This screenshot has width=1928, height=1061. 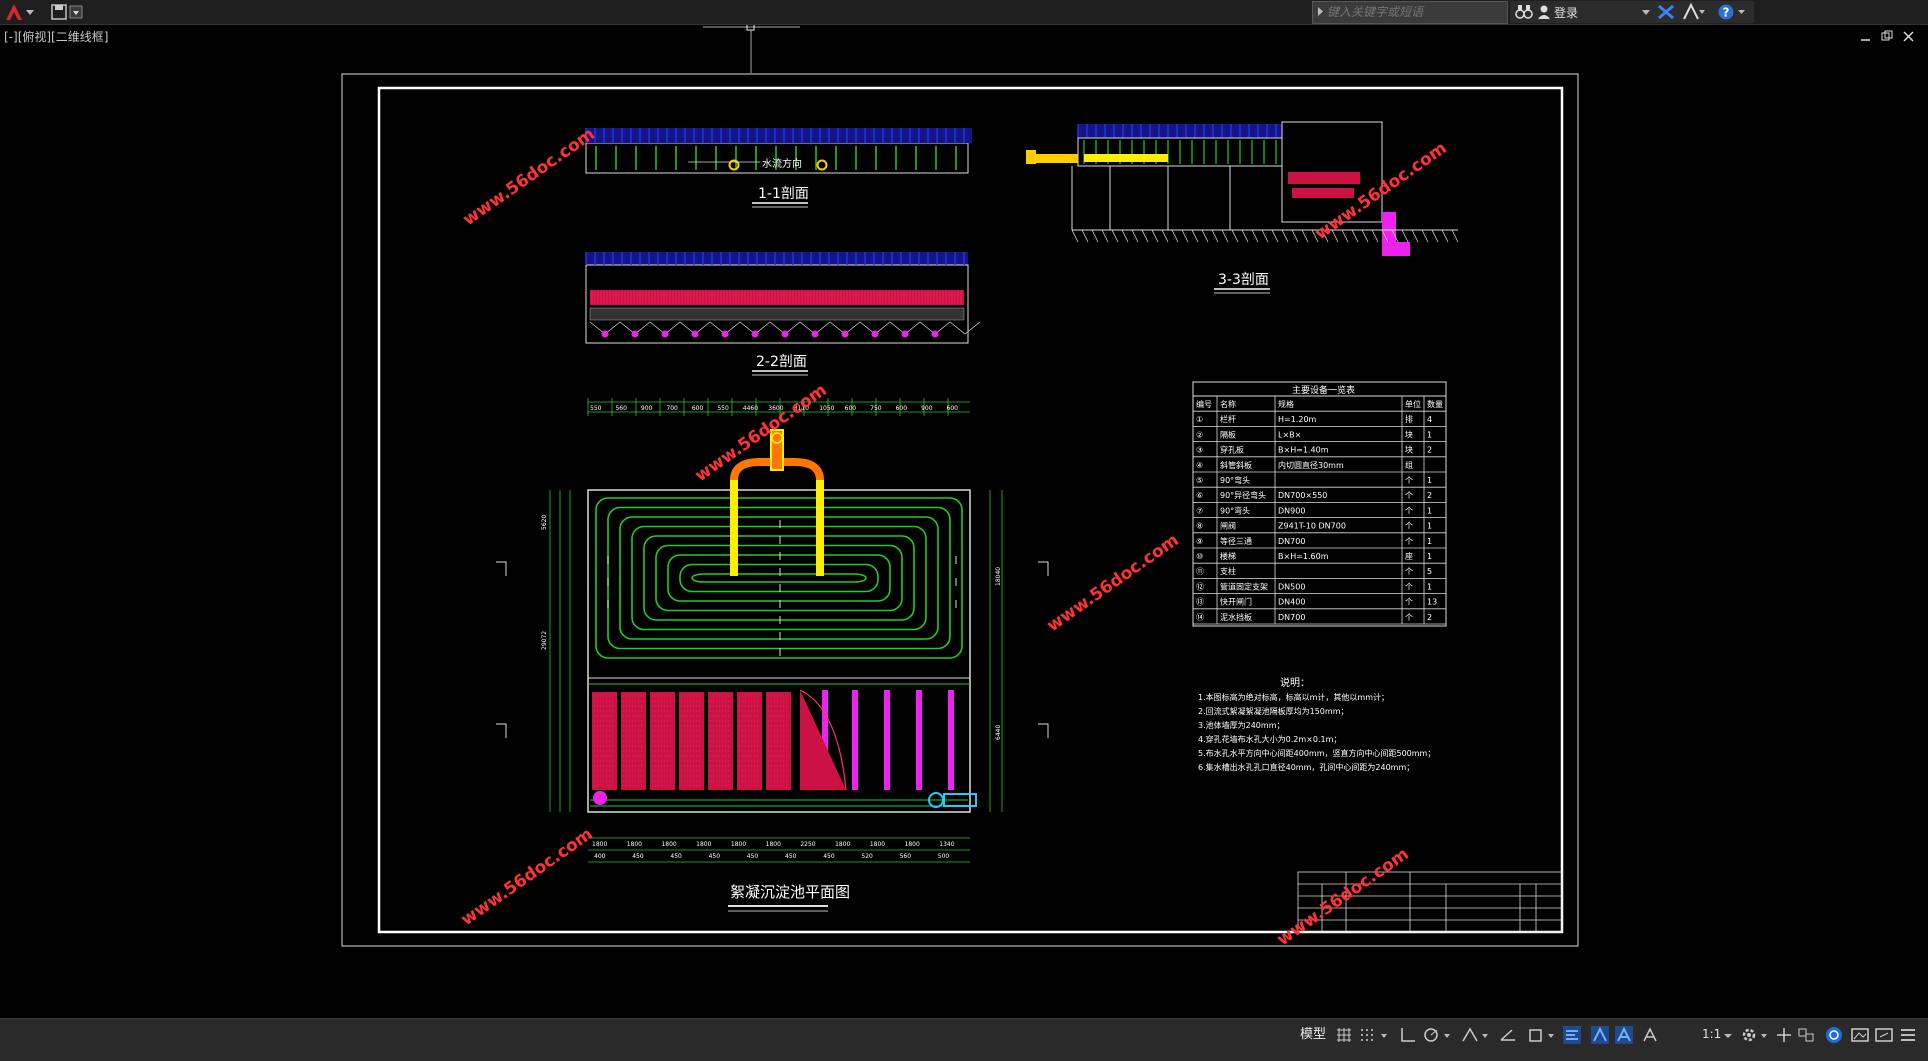 I want to click on expand-arrow-icon, so click(x=1320, y=11).